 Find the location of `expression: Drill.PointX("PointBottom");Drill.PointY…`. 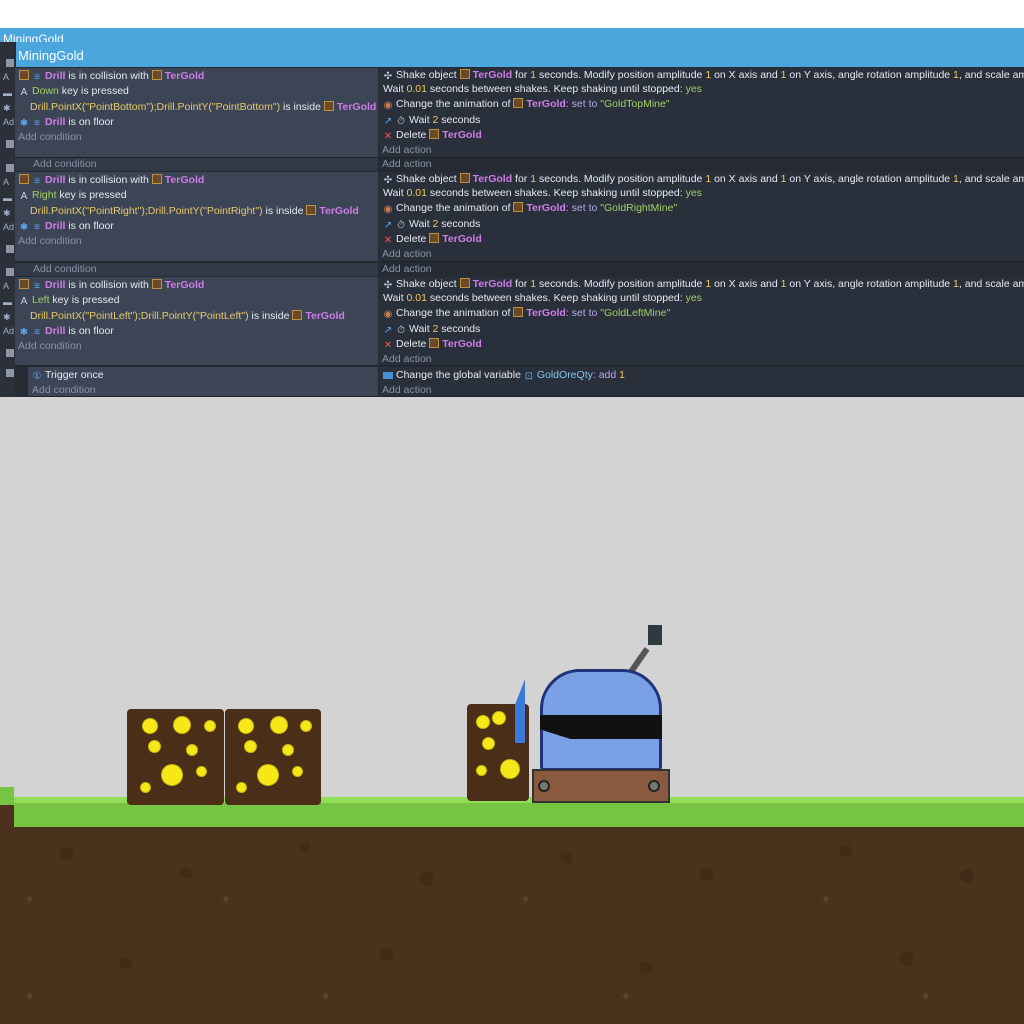

expression: Drill.PointX("PointBottom");Drill.PointY… is located at coordinates (155, 107).